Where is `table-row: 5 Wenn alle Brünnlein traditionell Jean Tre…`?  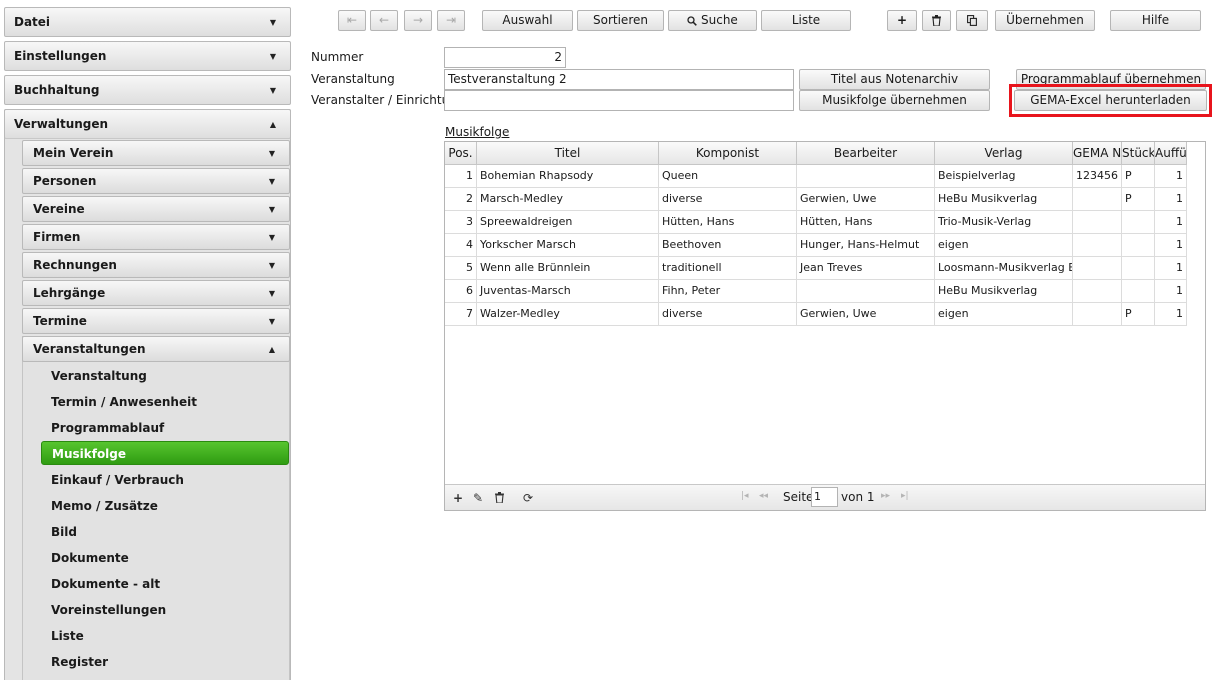
table-row: 5 Wenn alle Brünnlein traditionell Jean Tre… is located at coordinates (816, 268).